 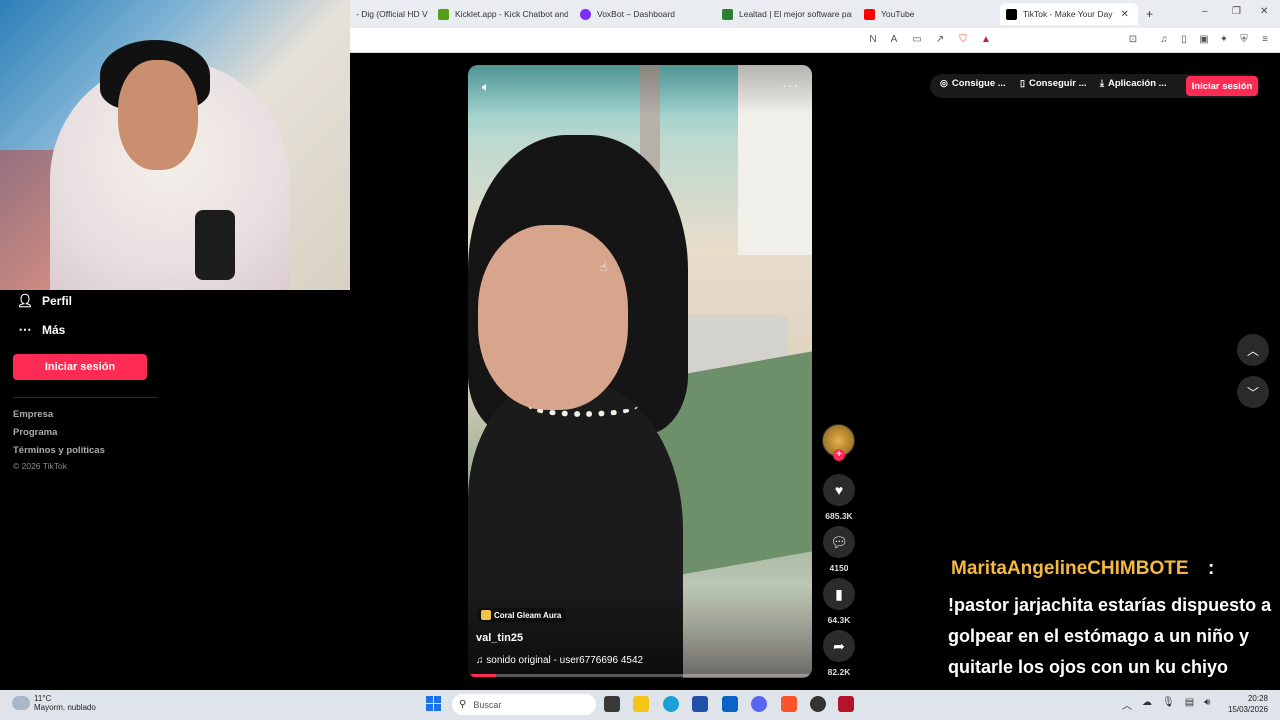 What do you see at coordinates (1133, 40) in the screenshot?
I see `screenshot-icon: ⊡` at bounding box center [1133, 40].